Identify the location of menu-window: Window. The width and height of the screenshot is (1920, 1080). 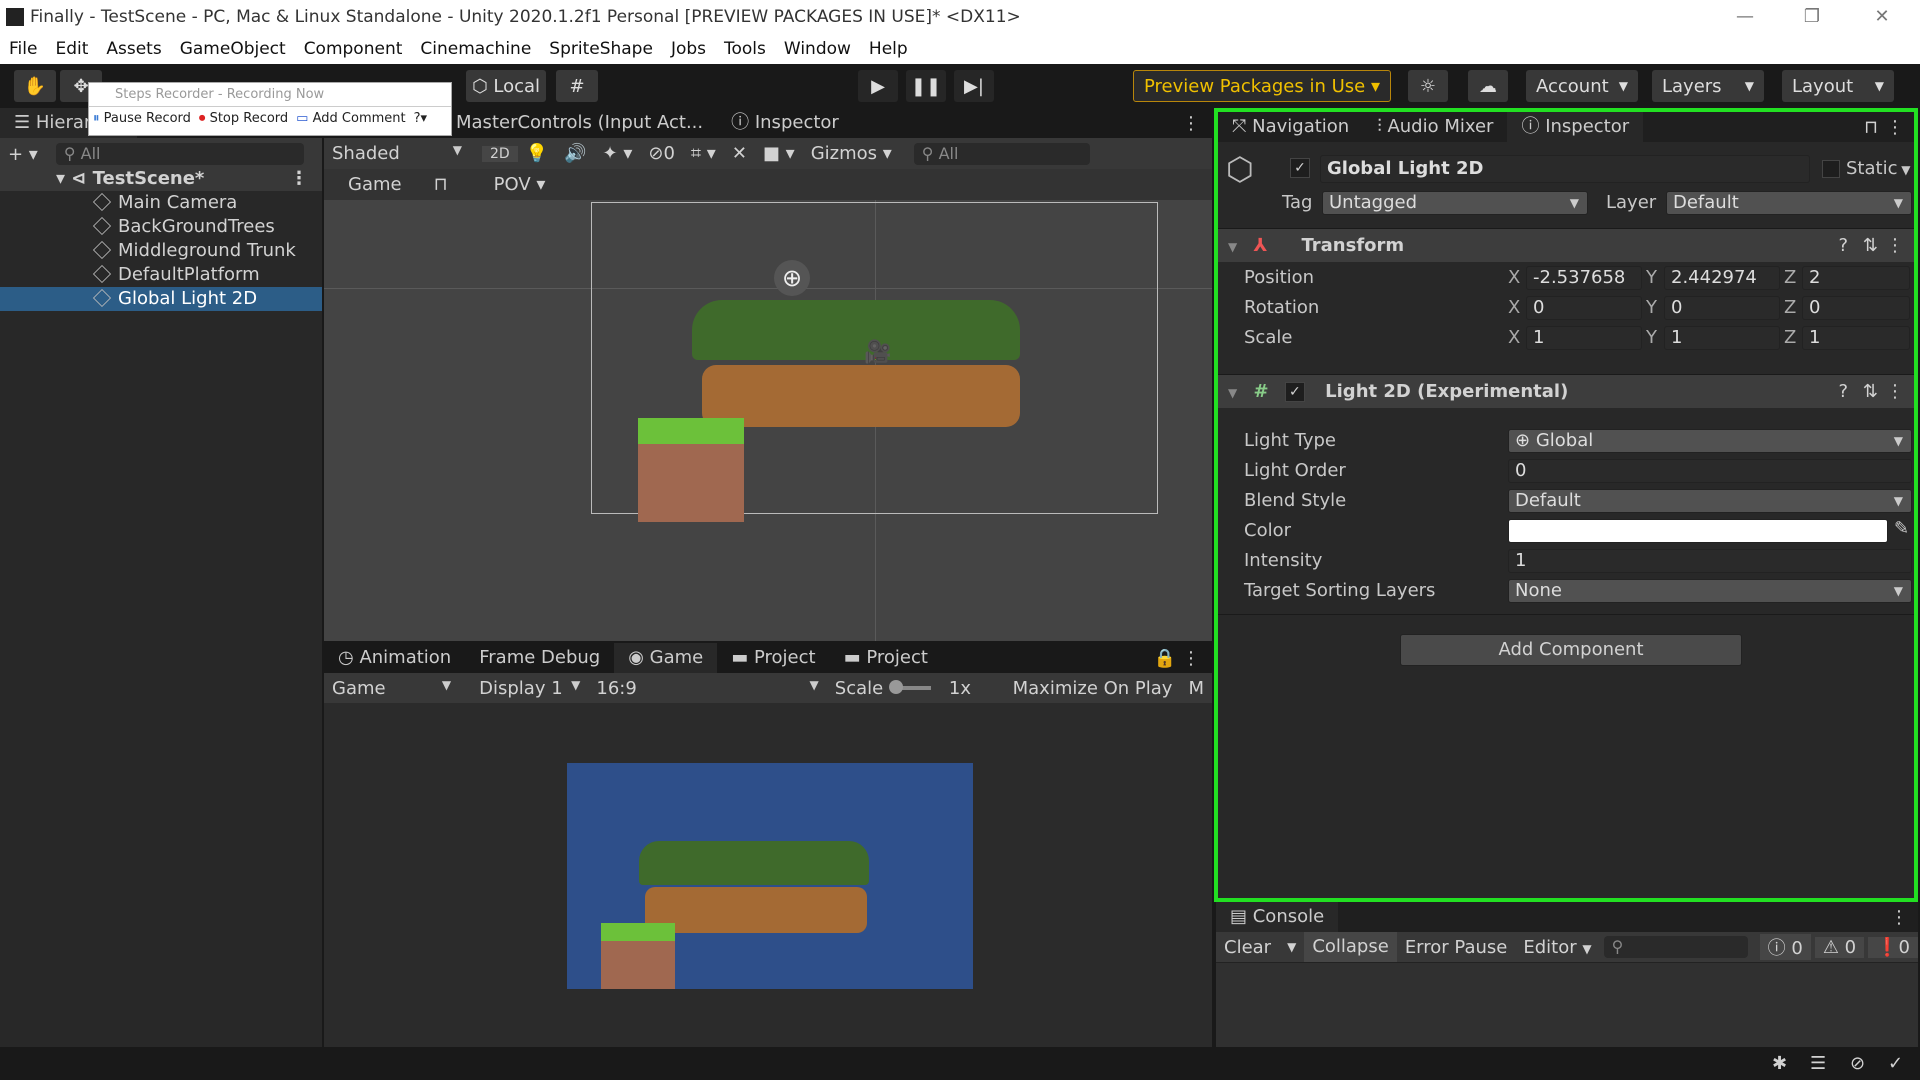
(817, 49).